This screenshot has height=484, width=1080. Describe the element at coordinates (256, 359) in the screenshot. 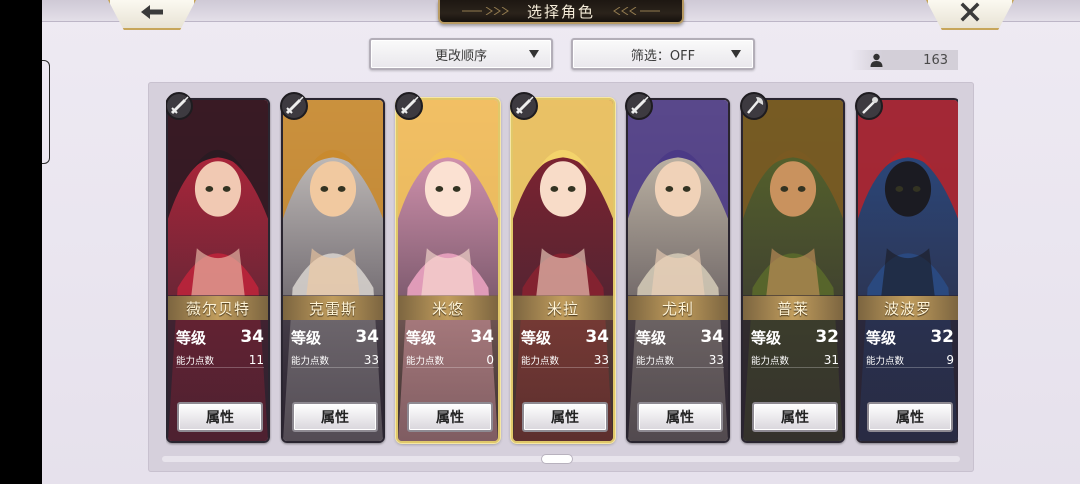

I see `ability-points-value: 11` at that location.